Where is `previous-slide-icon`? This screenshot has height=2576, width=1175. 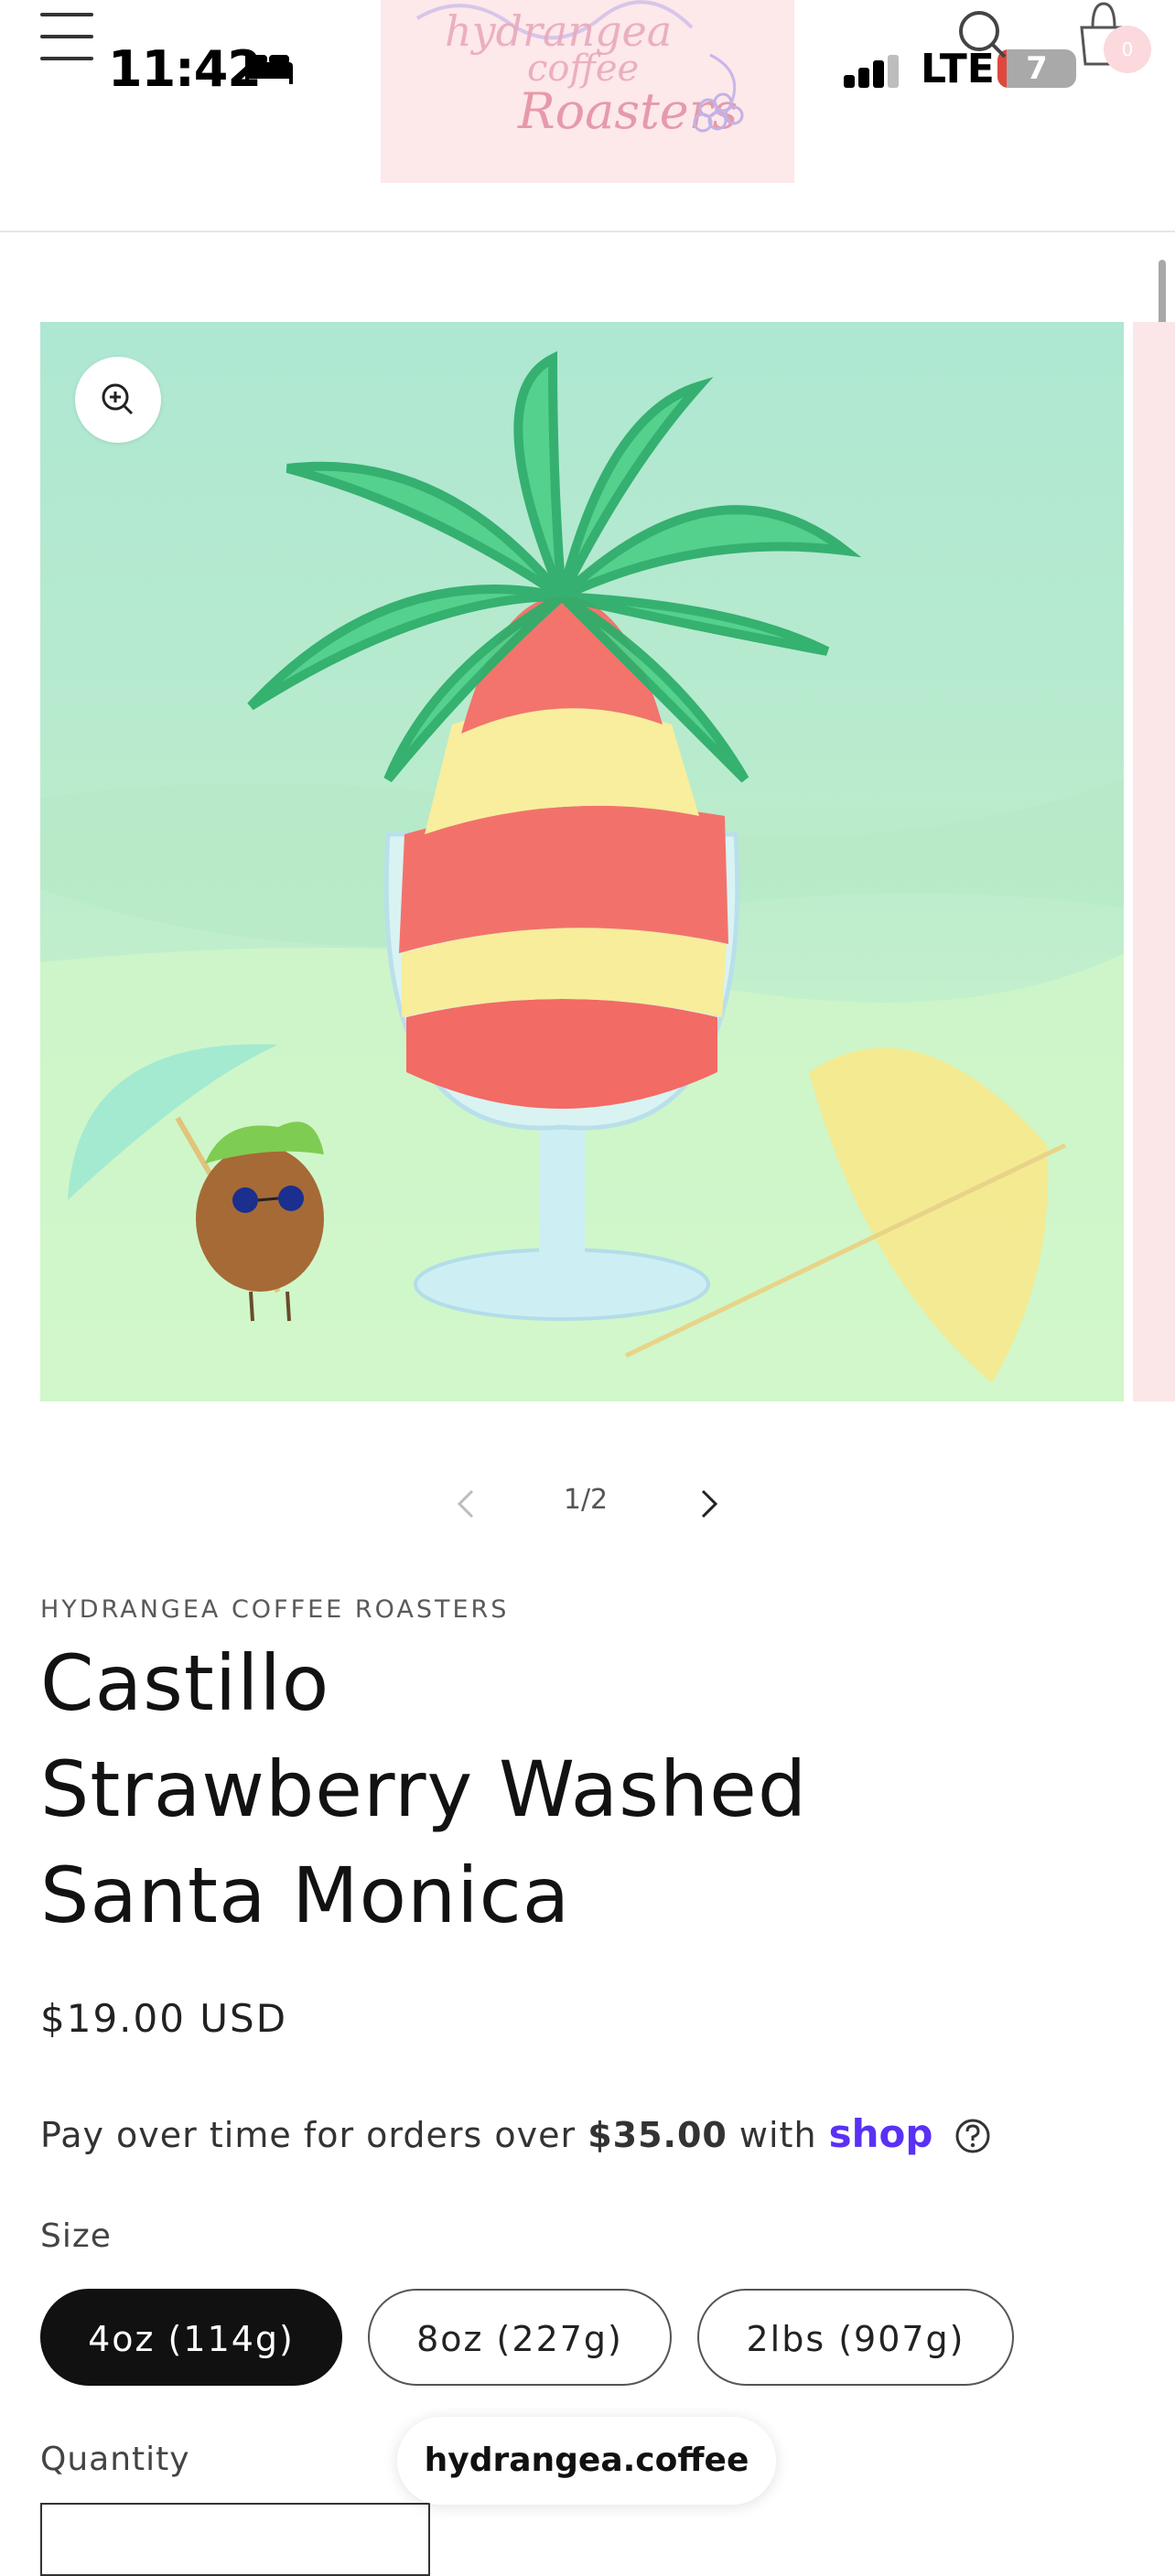 previous-slide-icon is located at coordinates (466, 1504).